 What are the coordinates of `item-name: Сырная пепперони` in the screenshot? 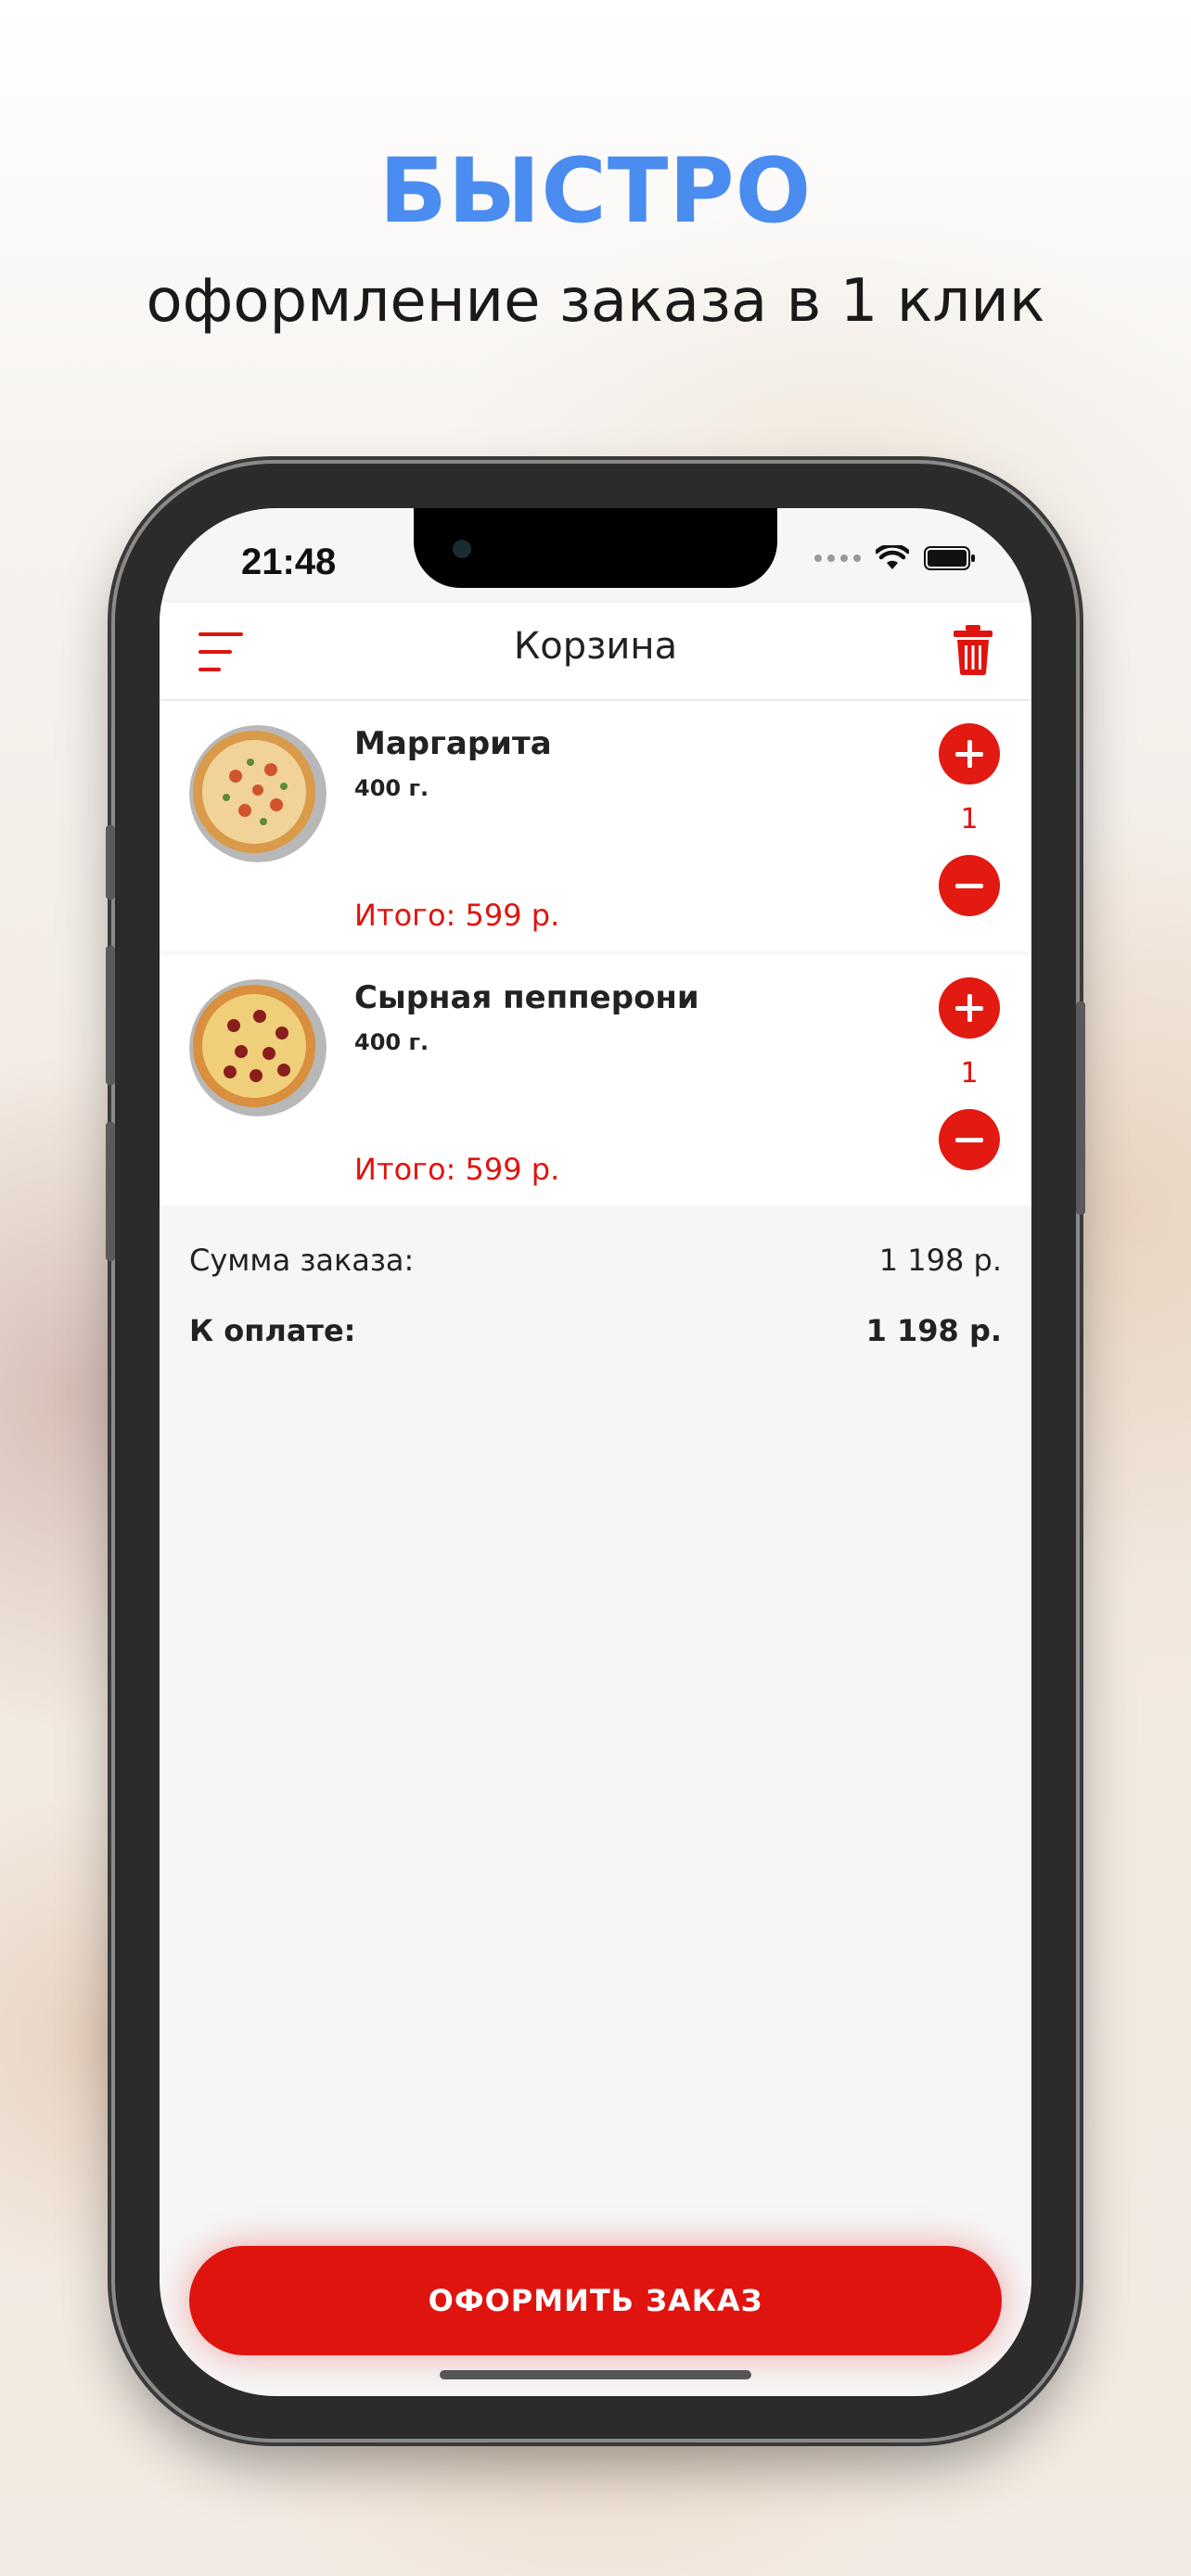 It's located at (526, 997).